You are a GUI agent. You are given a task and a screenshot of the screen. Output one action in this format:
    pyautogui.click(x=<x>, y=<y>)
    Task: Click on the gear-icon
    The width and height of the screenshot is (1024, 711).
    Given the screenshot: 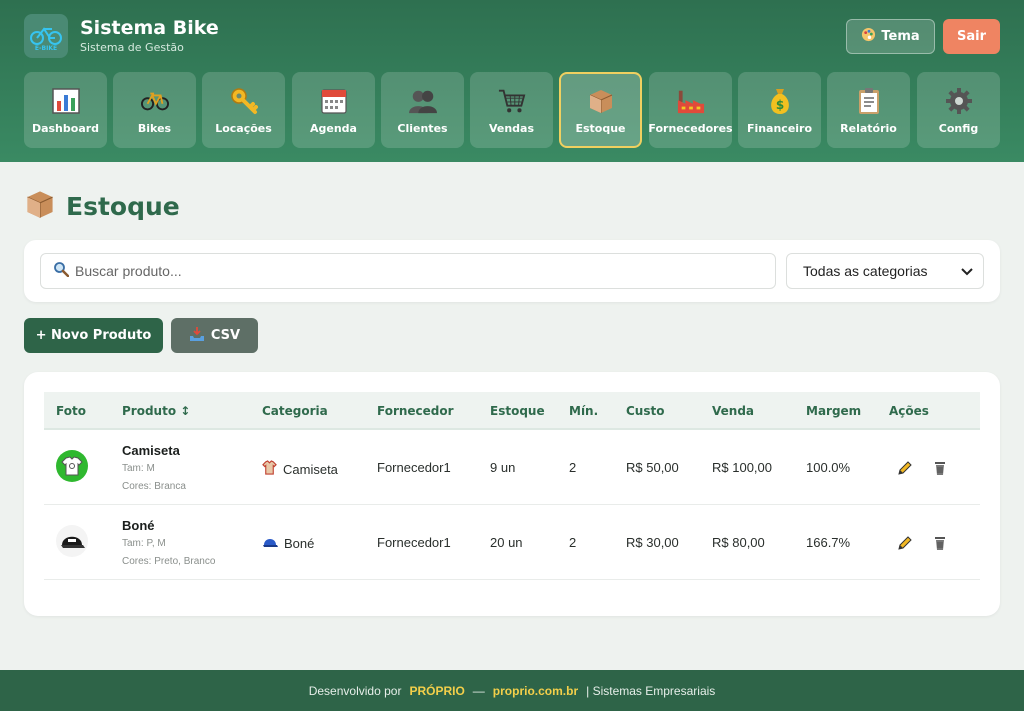 What is the action you would take?
    pyautogui.click(x=959, y=101)
    